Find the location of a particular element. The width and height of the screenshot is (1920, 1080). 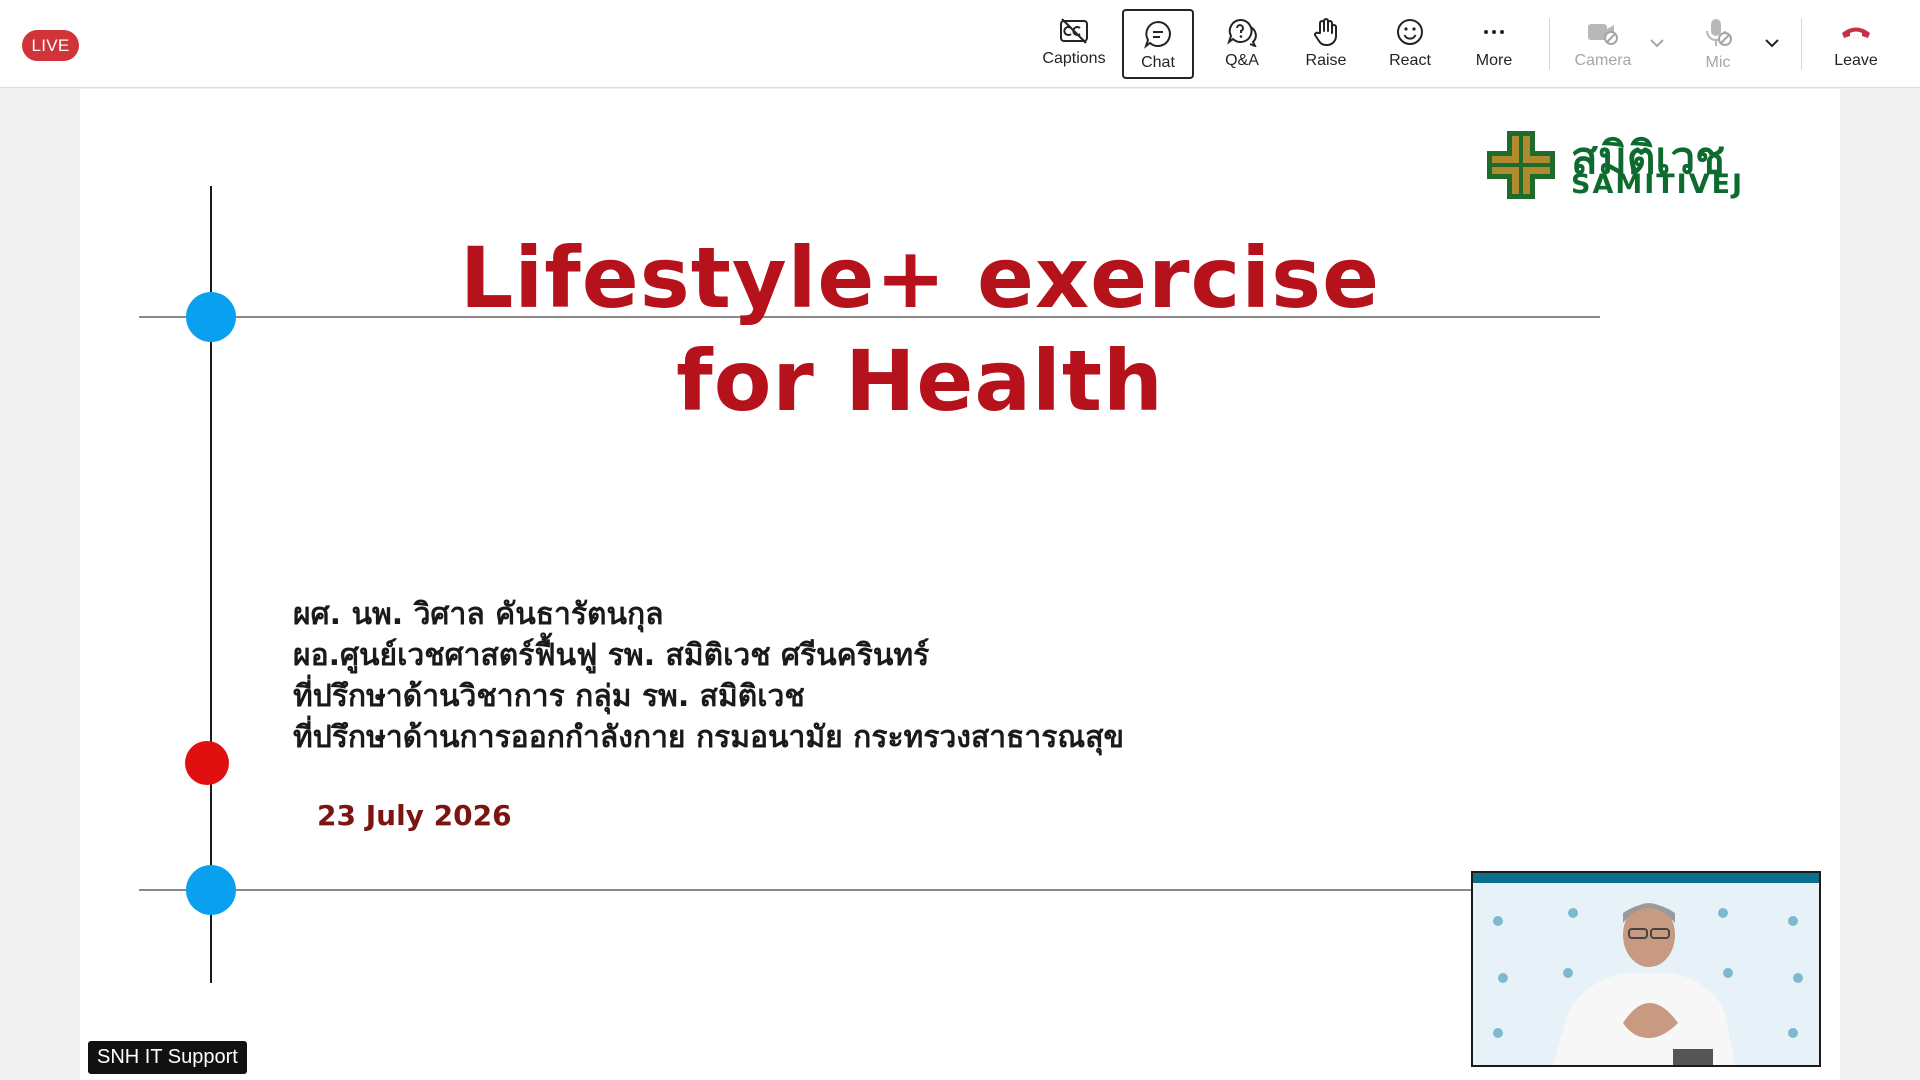

chat-icon is located at coordinates (1157, 34).